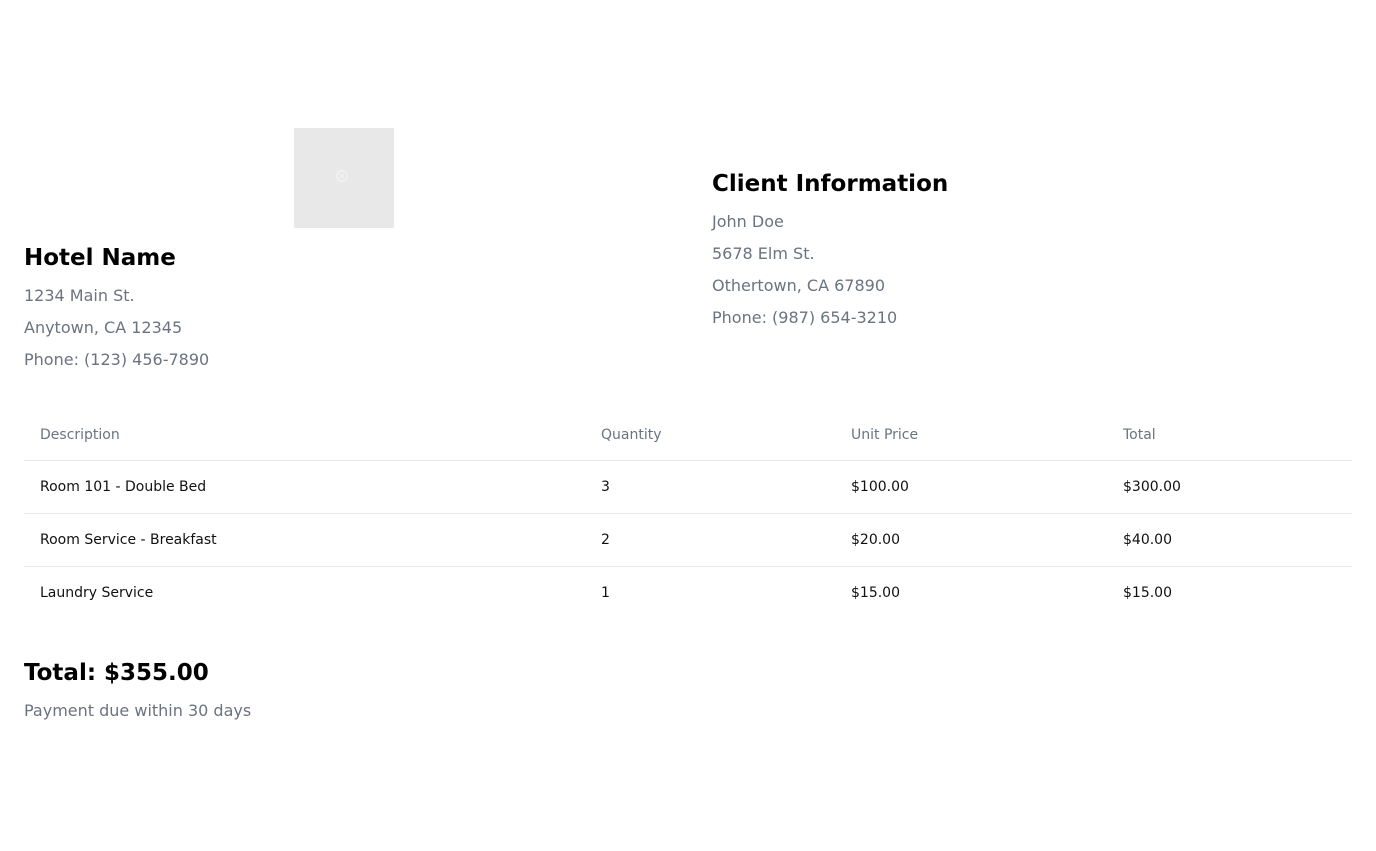  Describe the element at coordinates (805, 317) in the screenshot. I see `client-phone: Phone: (987) 654-3210` at that location.